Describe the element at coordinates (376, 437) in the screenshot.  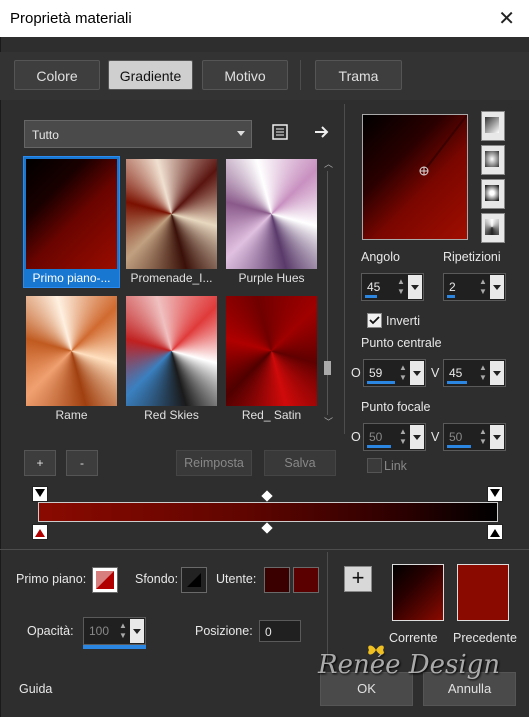
I see `focal-o-value: 50` at that location.